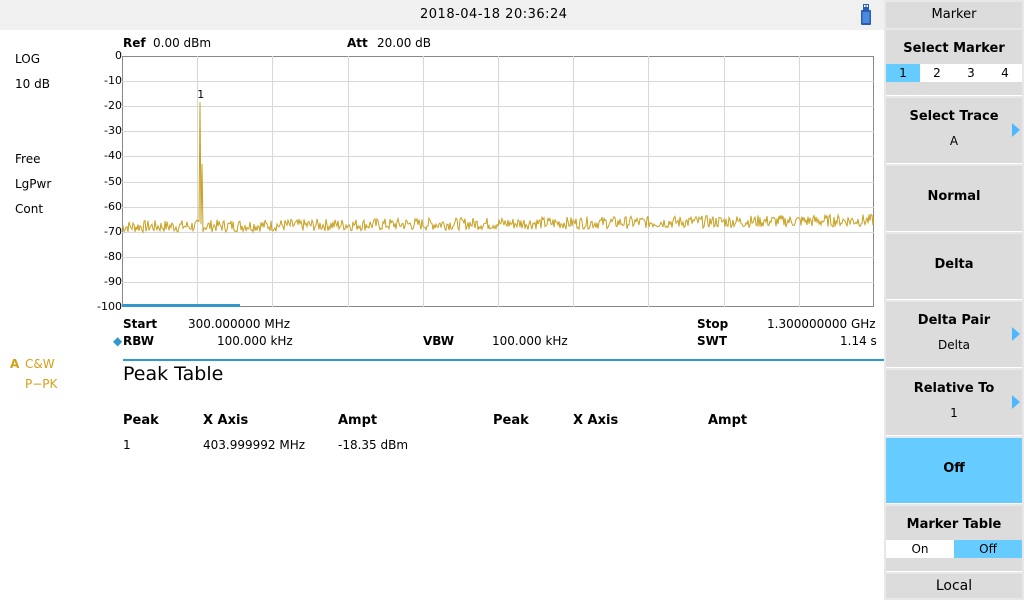 Image resolution: width=1024 pixels, height=600 pixels. I want to click on marker-table-label: Marker Table, so click(954, 524).